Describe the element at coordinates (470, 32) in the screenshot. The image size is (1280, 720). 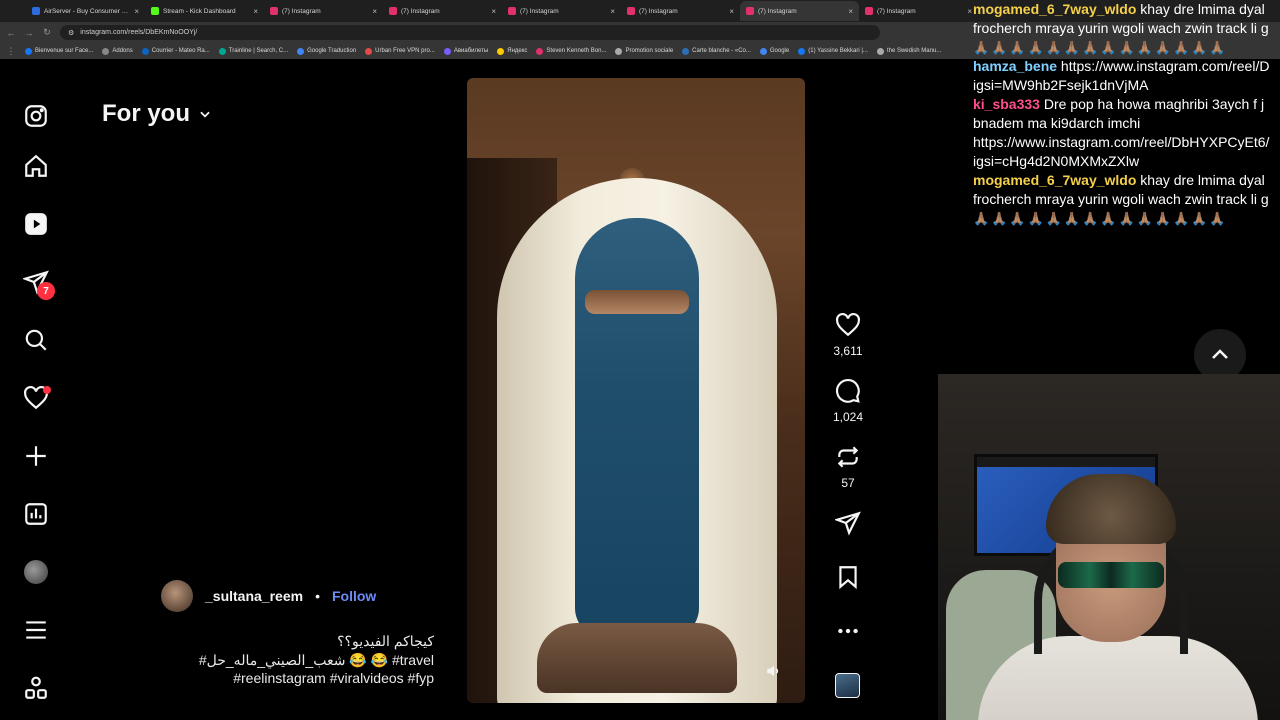
I see `address-bar: ⚙ instagram.com/reels/DbEKmNoOOYj/` at that location.